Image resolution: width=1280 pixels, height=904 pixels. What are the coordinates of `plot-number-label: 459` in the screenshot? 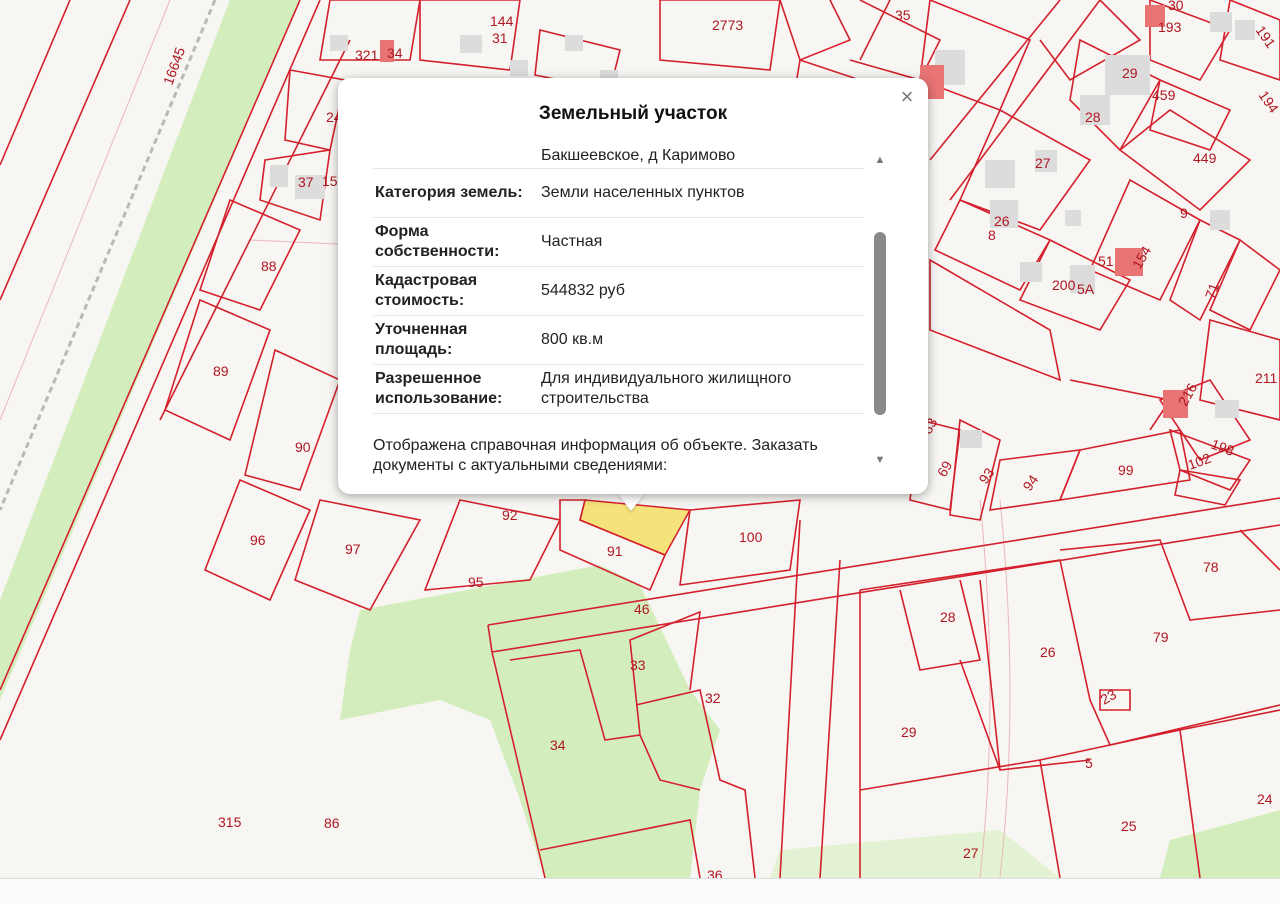 It's located at (1164, 95).